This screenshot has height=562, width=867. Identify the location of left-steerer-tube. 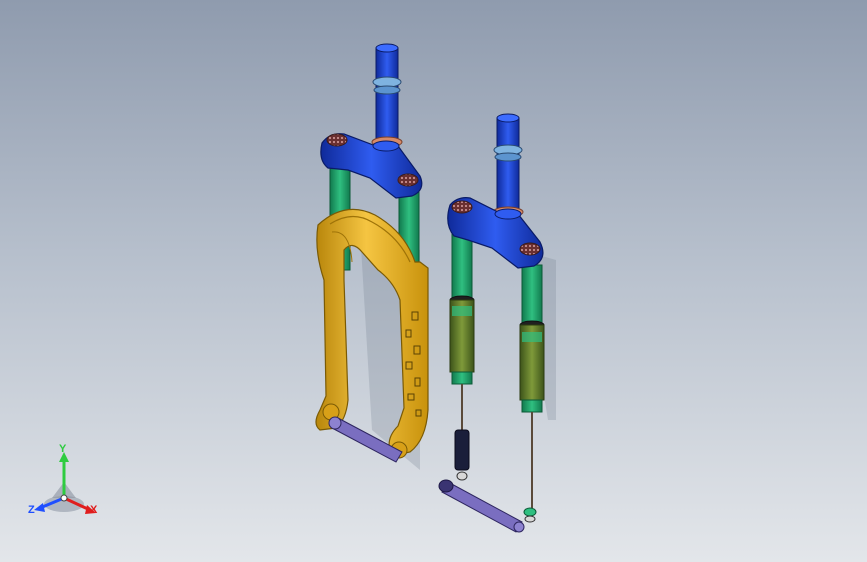
(387, 95).